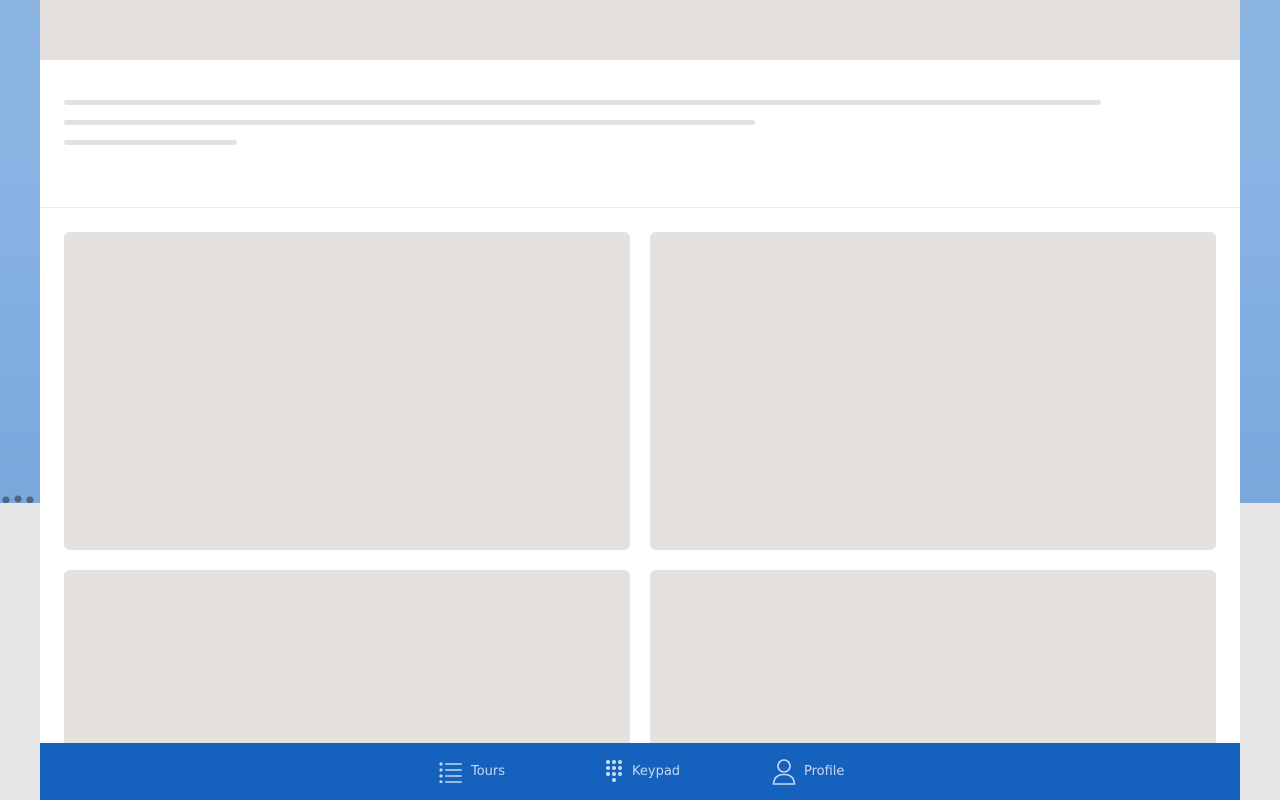 This screenshot has height=800, width=1280. What do you see at coordinates (451, 772) in the screenshot?
I see `list-icon` at bounding box center [451, 772].